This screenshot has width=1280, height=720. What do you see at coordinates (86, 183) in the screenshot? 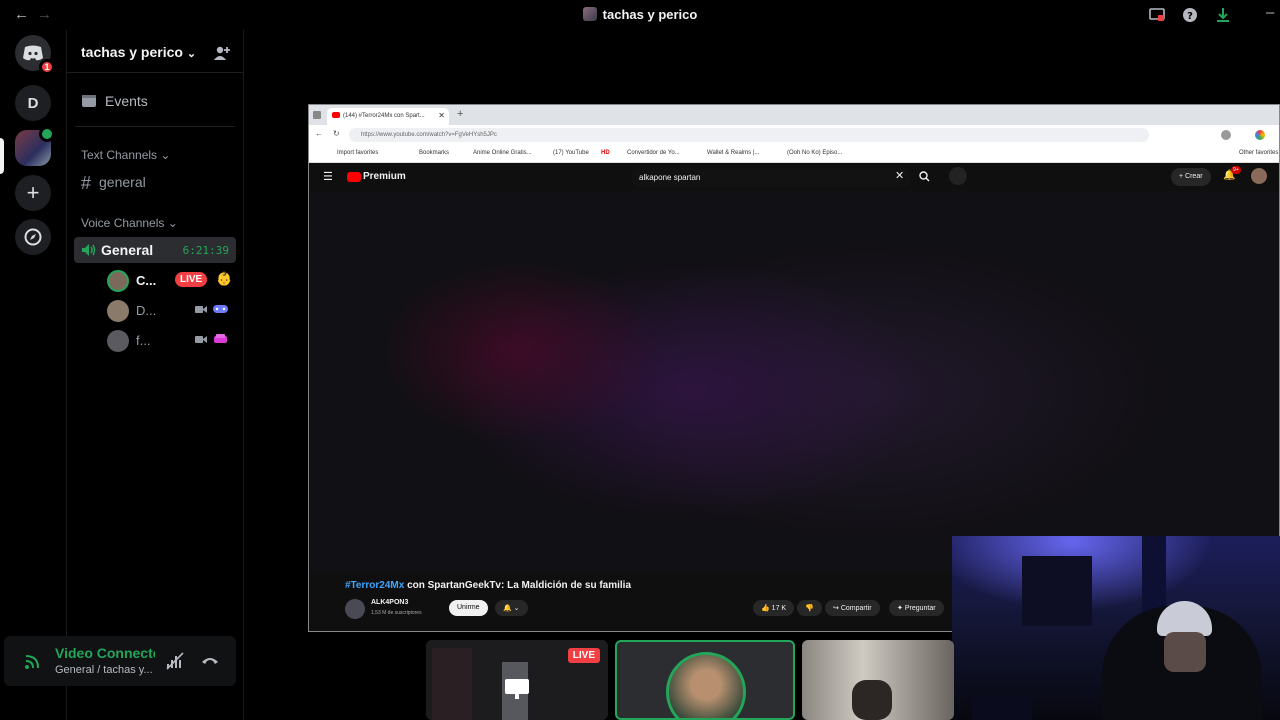
I see `hashtag-icon: #` at bounding box center [86, 183].